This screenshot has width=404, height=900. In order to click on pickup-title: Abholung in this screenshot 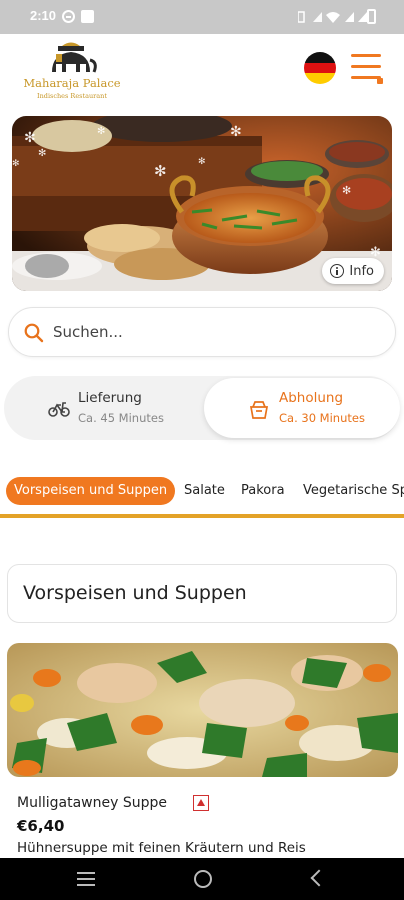, I will do `click(311, 398)`.